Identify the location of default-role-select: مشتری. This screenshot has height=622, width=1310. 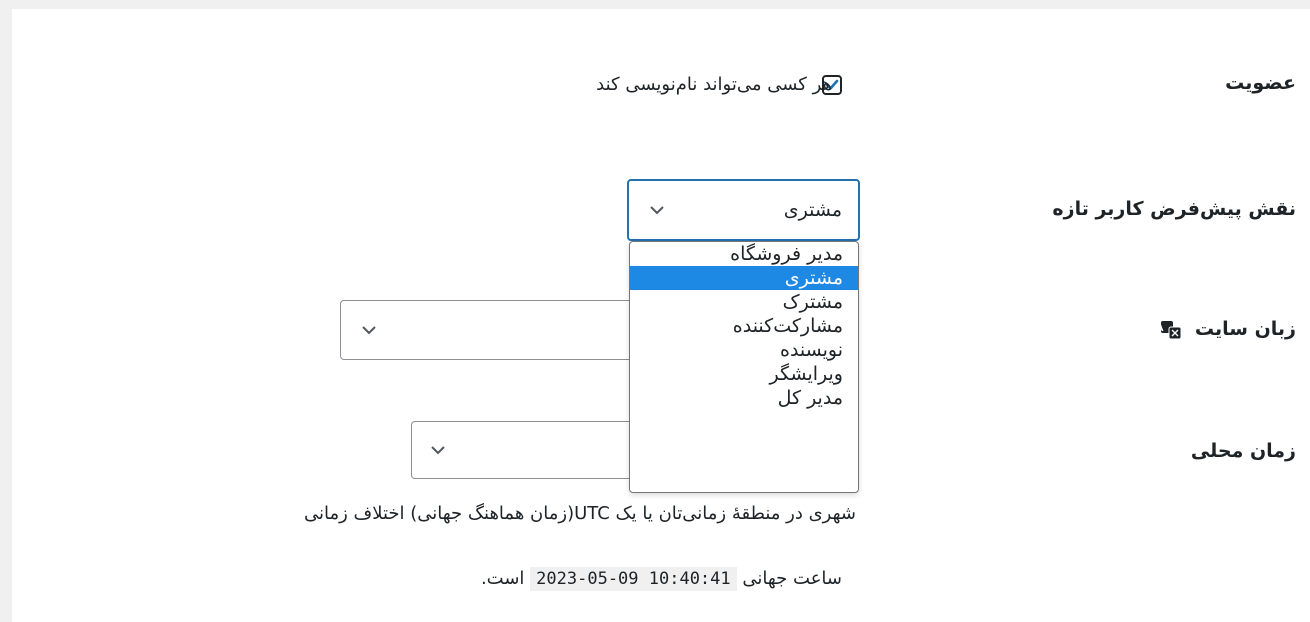
(743, 210).